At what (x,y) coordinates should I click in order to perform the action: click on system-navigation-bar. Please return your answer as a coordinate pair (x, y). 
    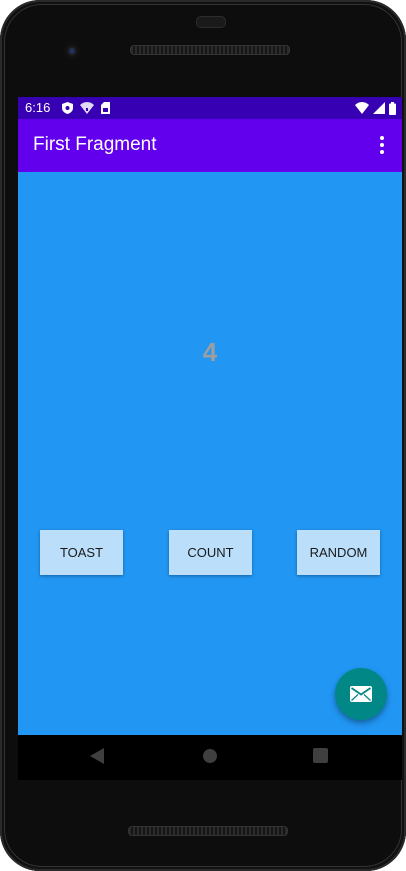
    Looking at the image, I should click on (210, 757).